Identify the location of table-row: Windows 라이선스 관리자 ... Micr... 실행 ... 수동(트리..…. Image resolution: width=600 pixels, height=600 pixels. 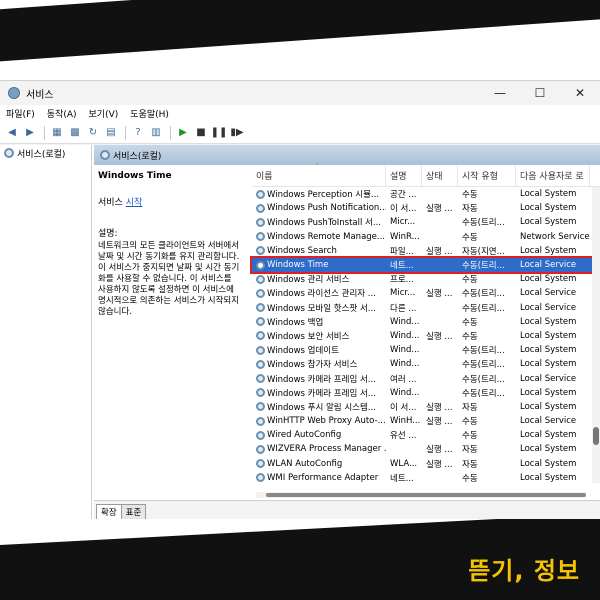
(426, 293).